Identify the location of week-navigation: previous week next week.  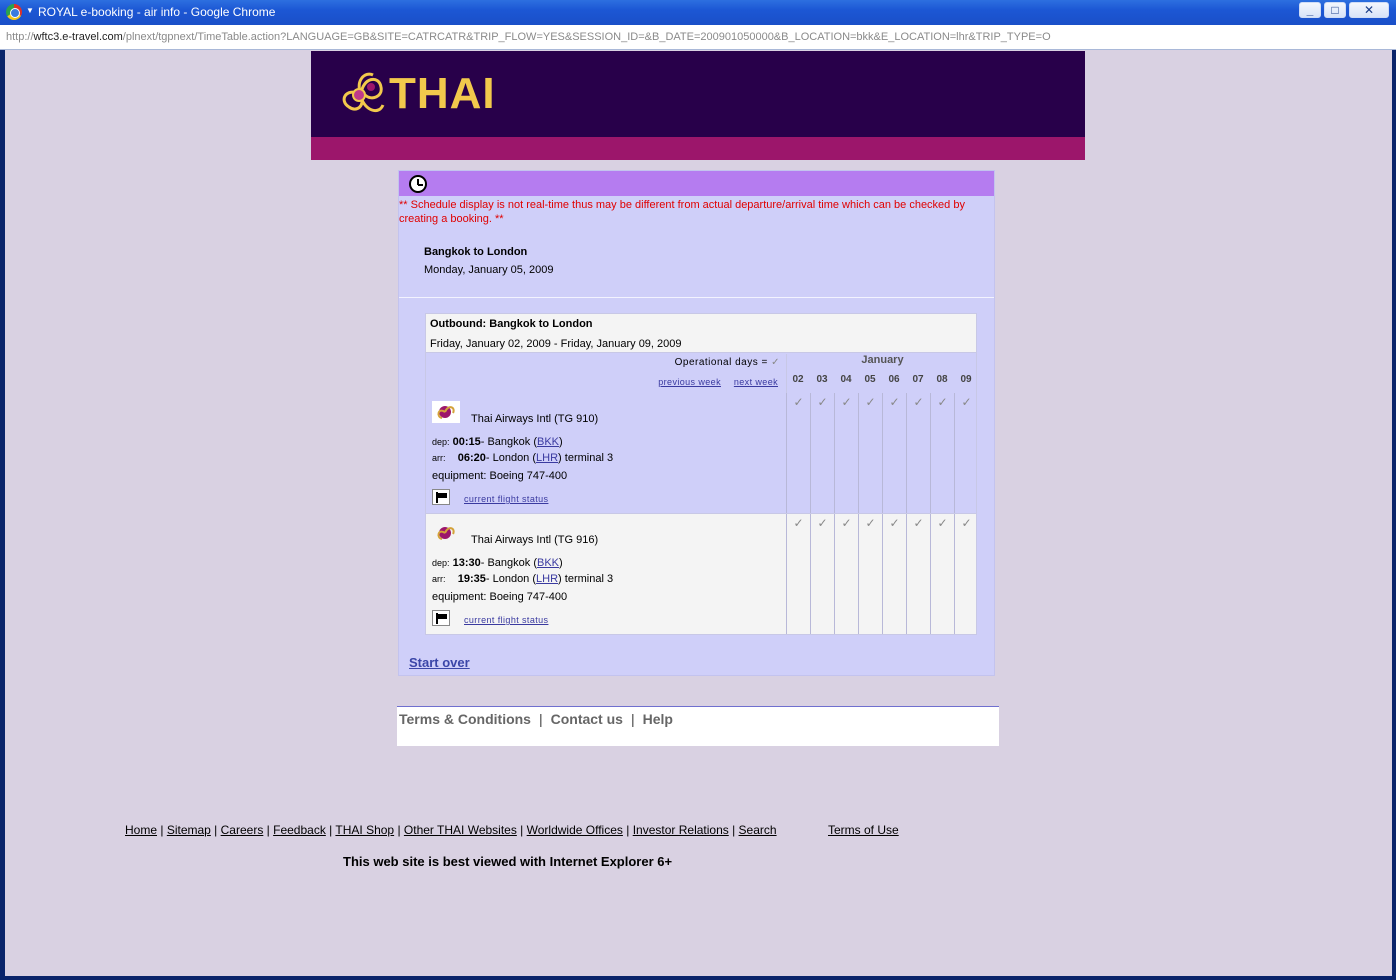
(713, 382).